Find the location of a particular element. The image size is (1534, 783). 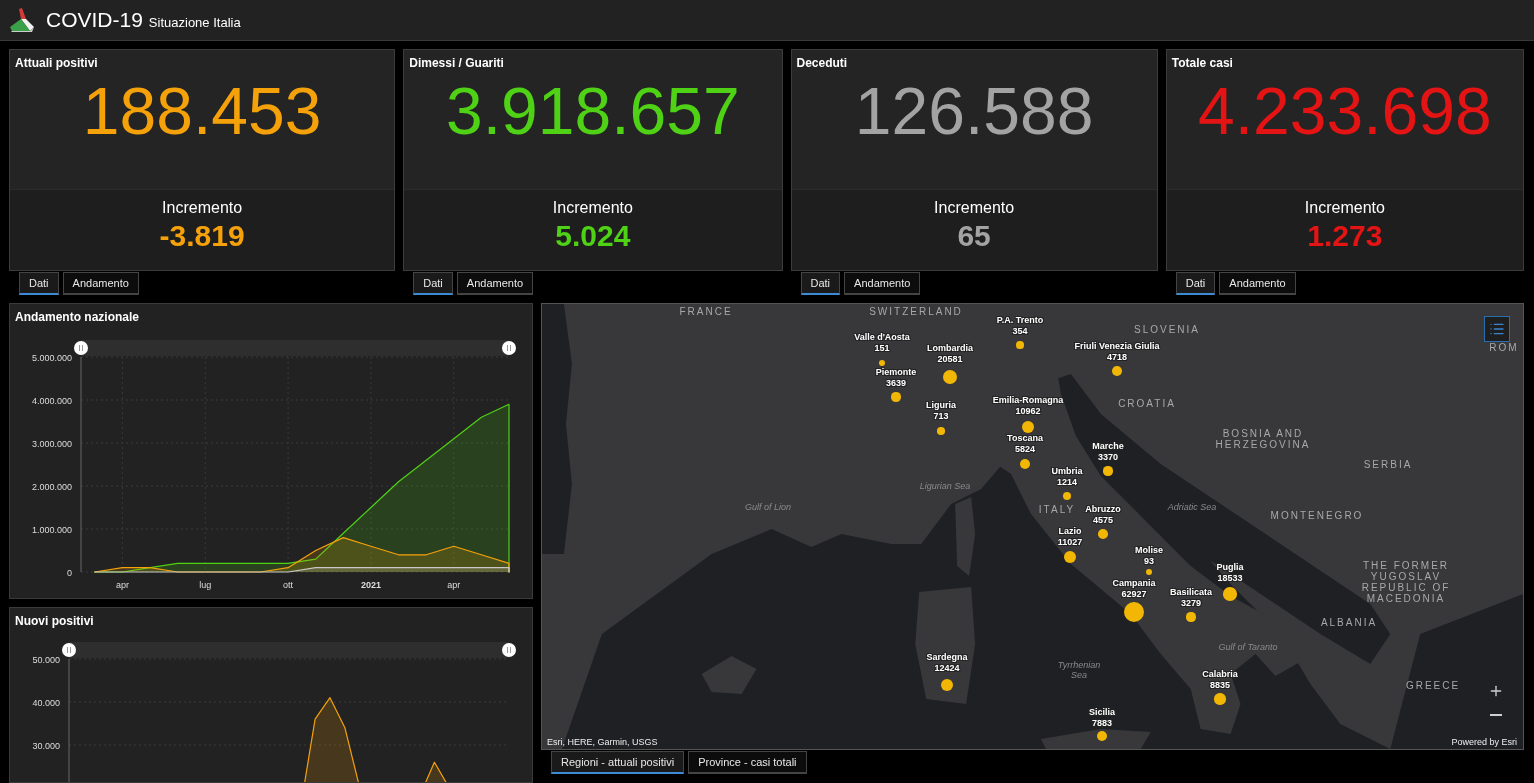

country-label: SWITZERLAND is located at coordinates (916, 311).